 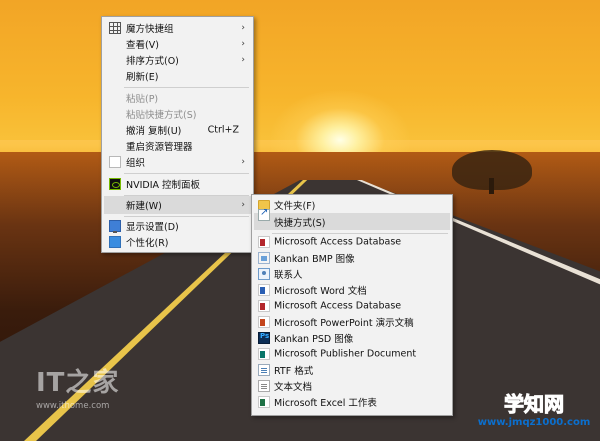 I want to click on submenu-item-folder: 文件夹(F), so click(x=352, y=205).